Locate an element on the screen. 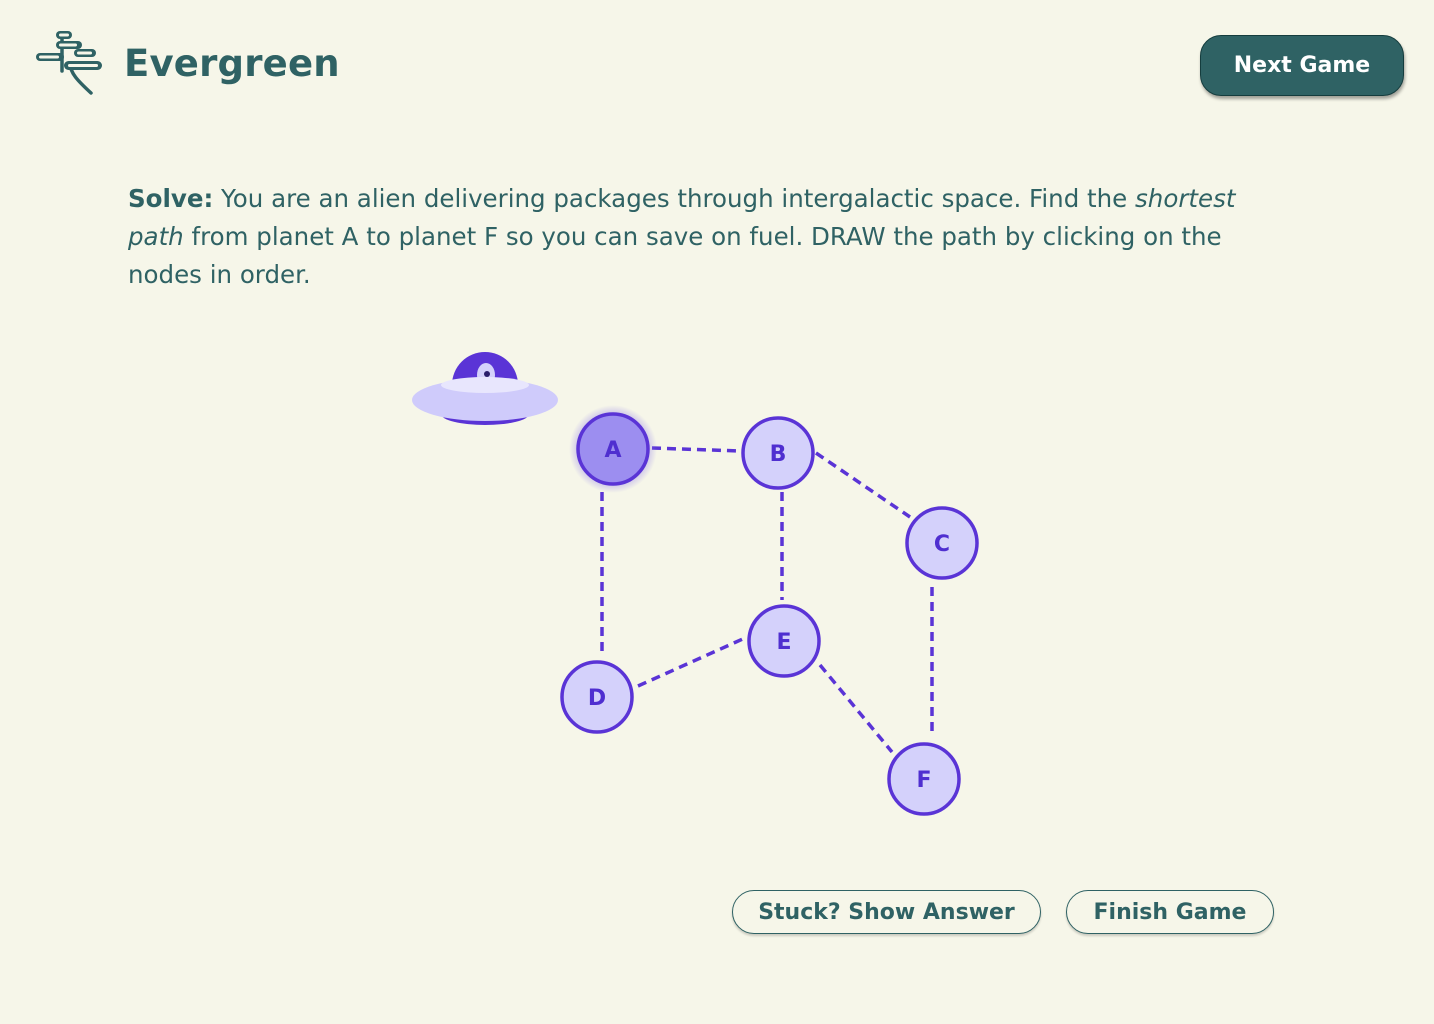 The height and width of the screenshot is (1024, 1434). node-a-label: A is located at coordinates (612, 450).